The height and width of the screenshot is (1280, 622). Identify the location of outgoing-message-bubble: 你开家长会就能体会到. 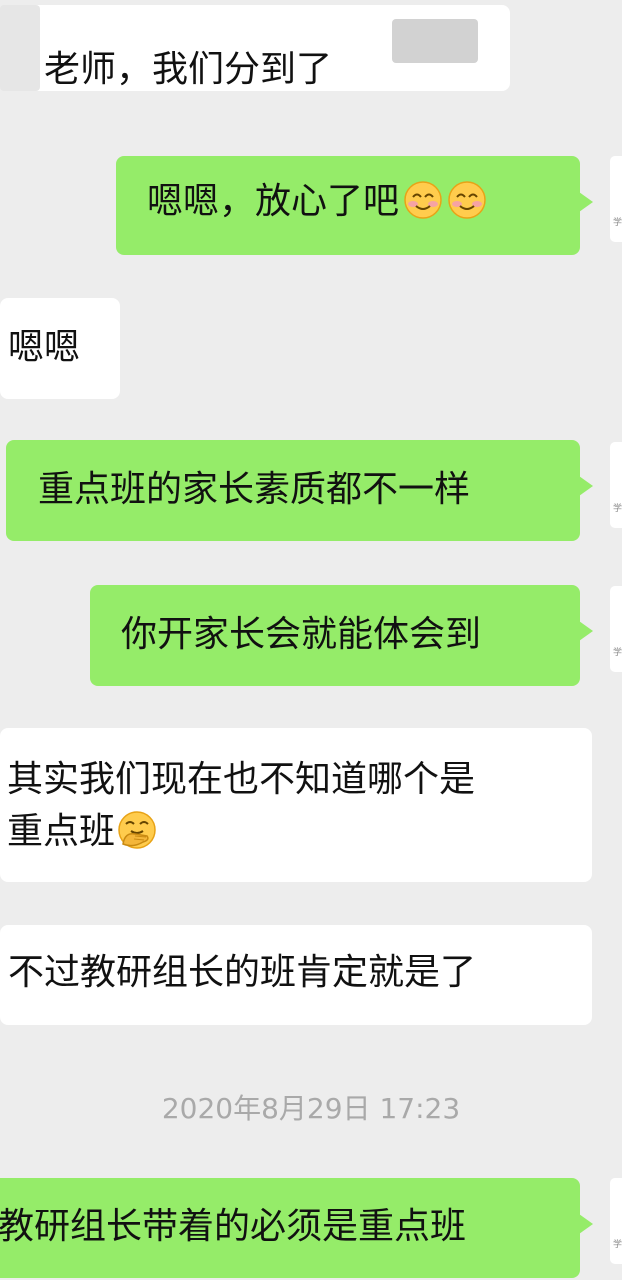
(341, 635).